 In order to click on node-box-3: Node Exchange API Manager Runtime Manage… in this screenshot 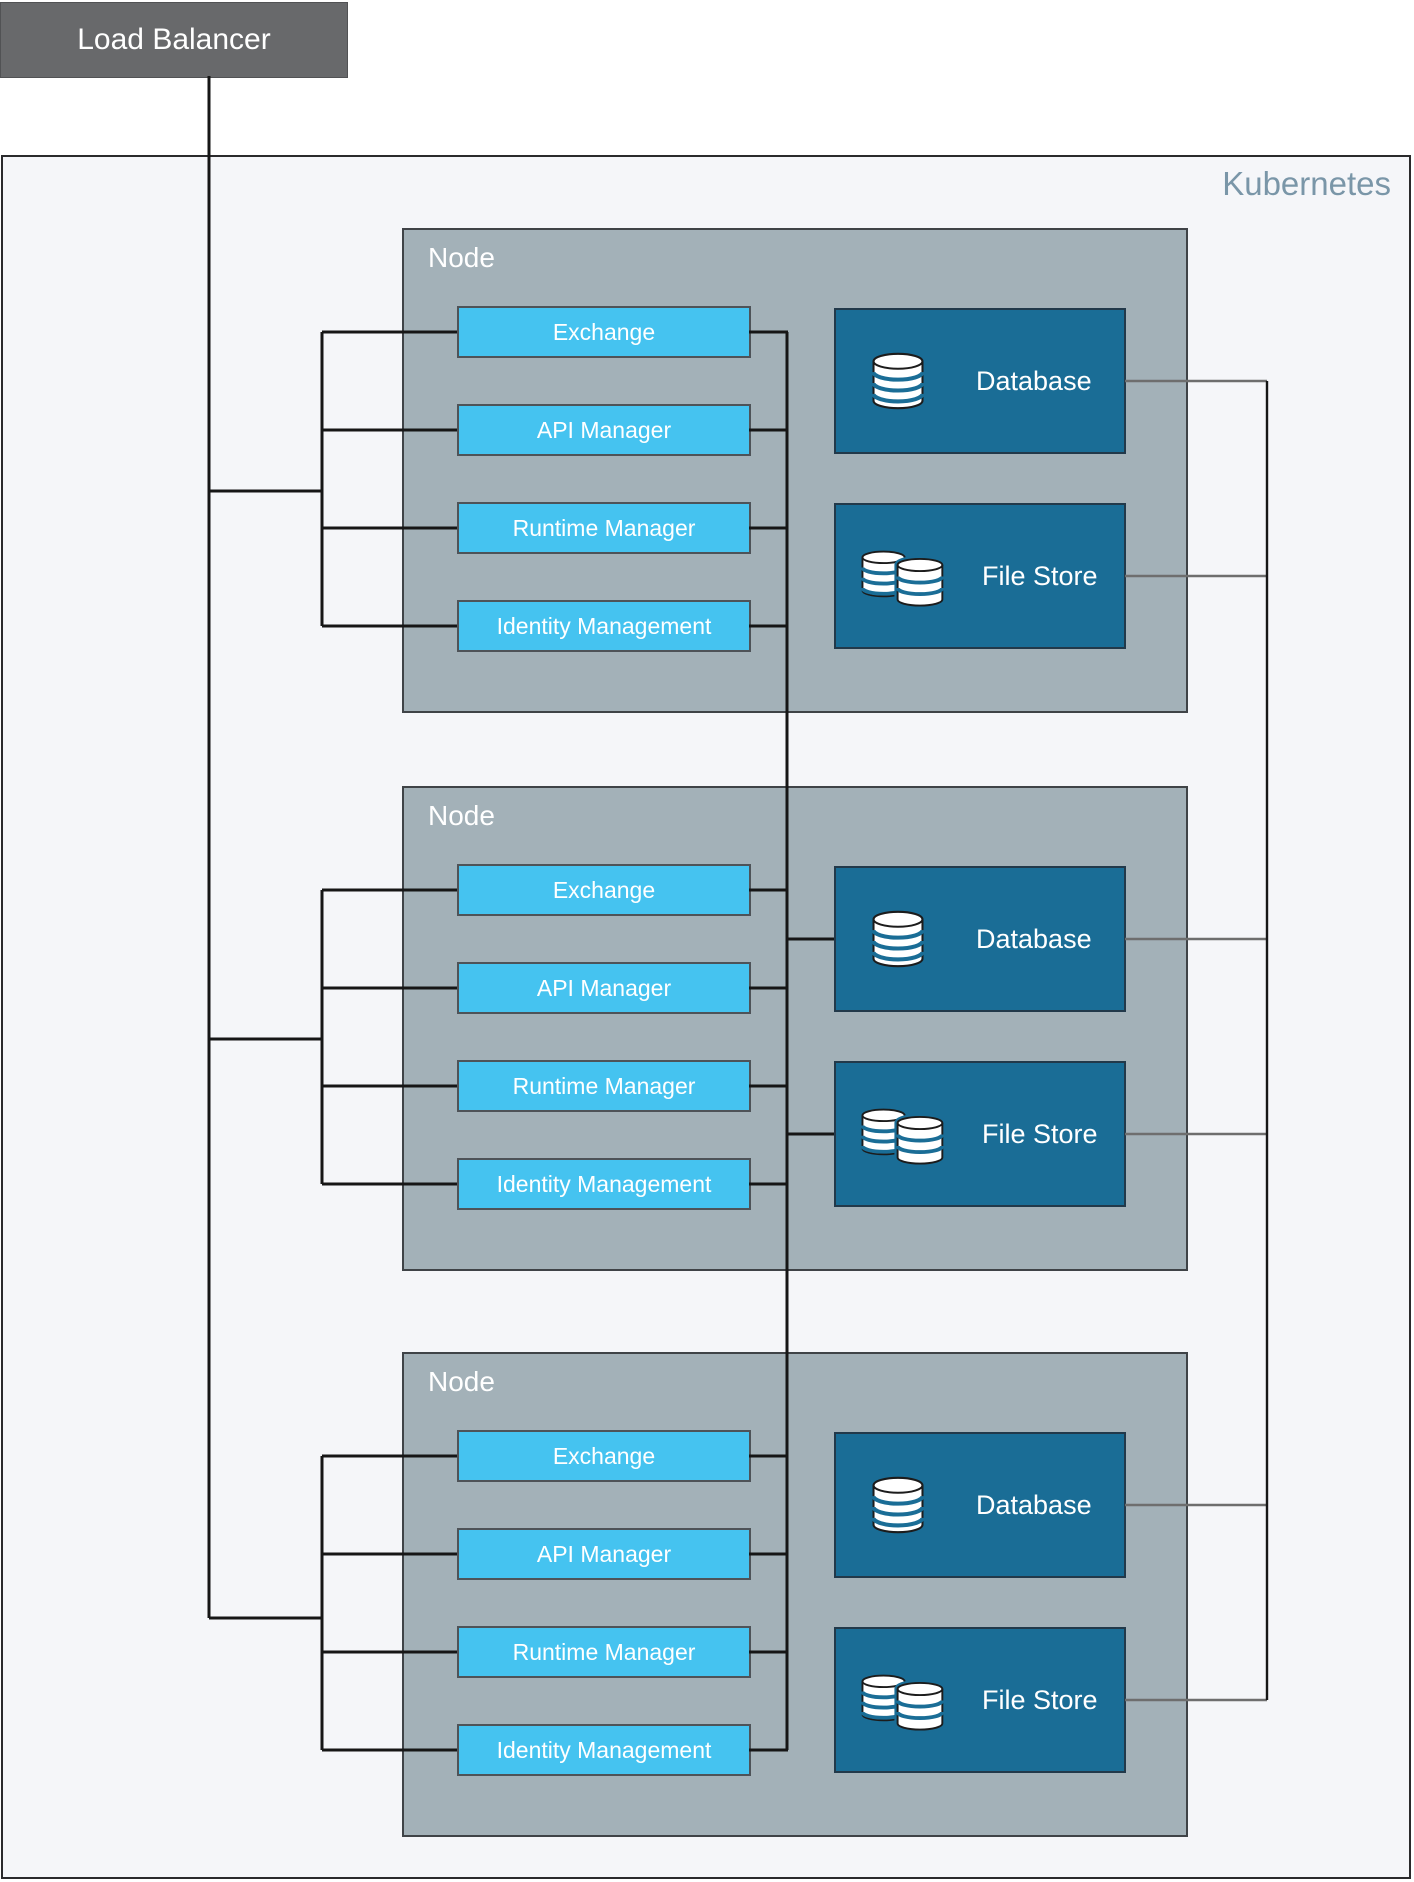, I will do `click(795, 1594)`.